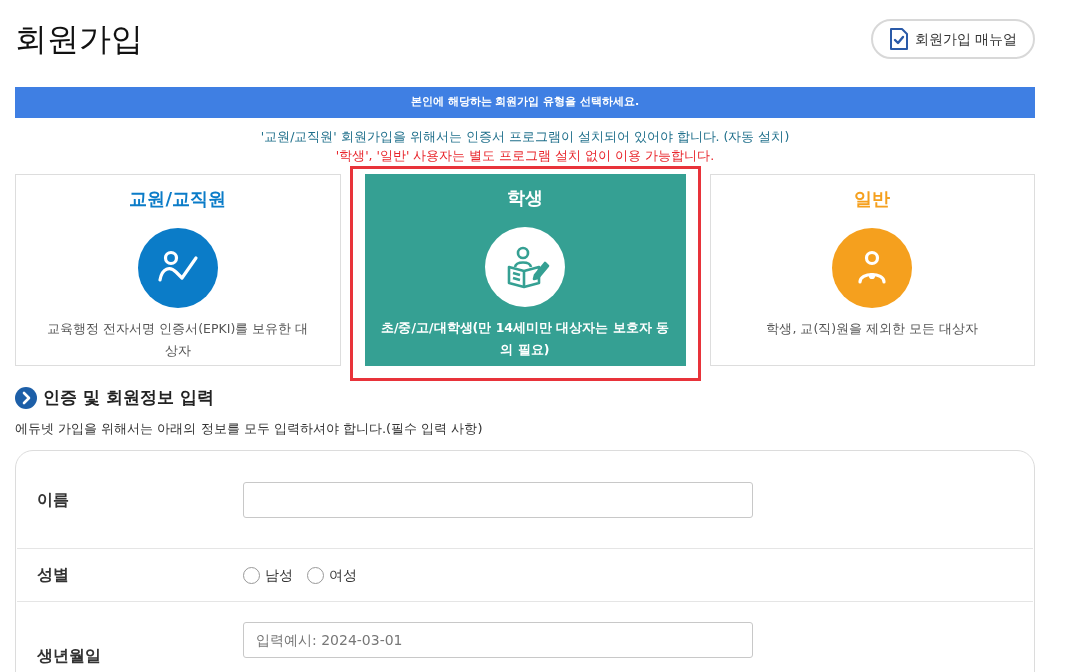 This screenshot has width=1065, height=672. What do you see at coordinates (79, 39) in the screenshot?
I see `page-title: 회원가입` at bounding box center [79, 39].